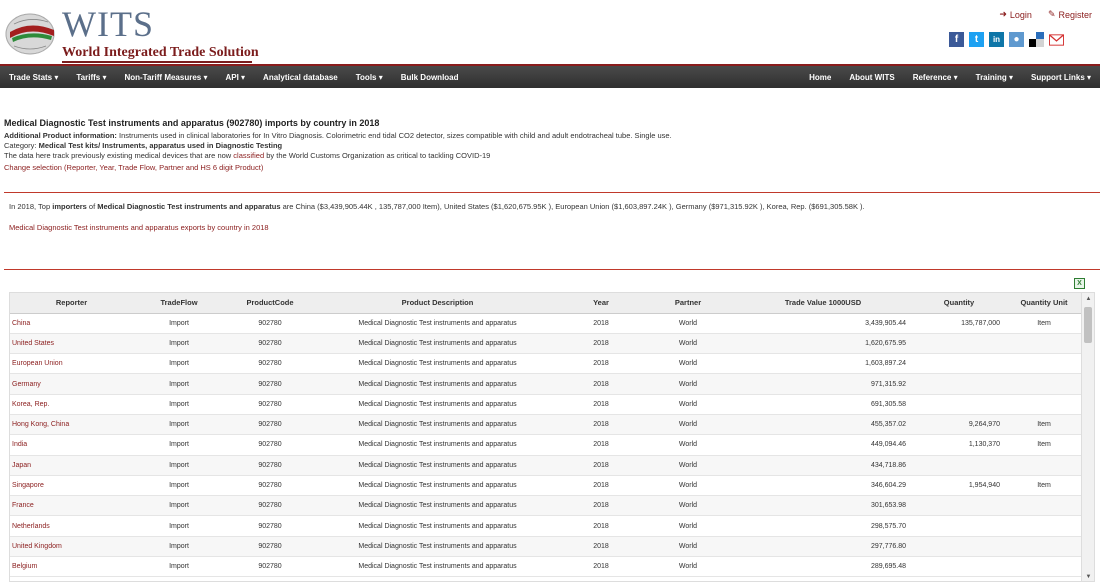 This screenshot has width=1100, height=582. Describe the element at coordinates (823, 303) in the screenshot. I see `column-header: Trade Value 1000USD` at that location.